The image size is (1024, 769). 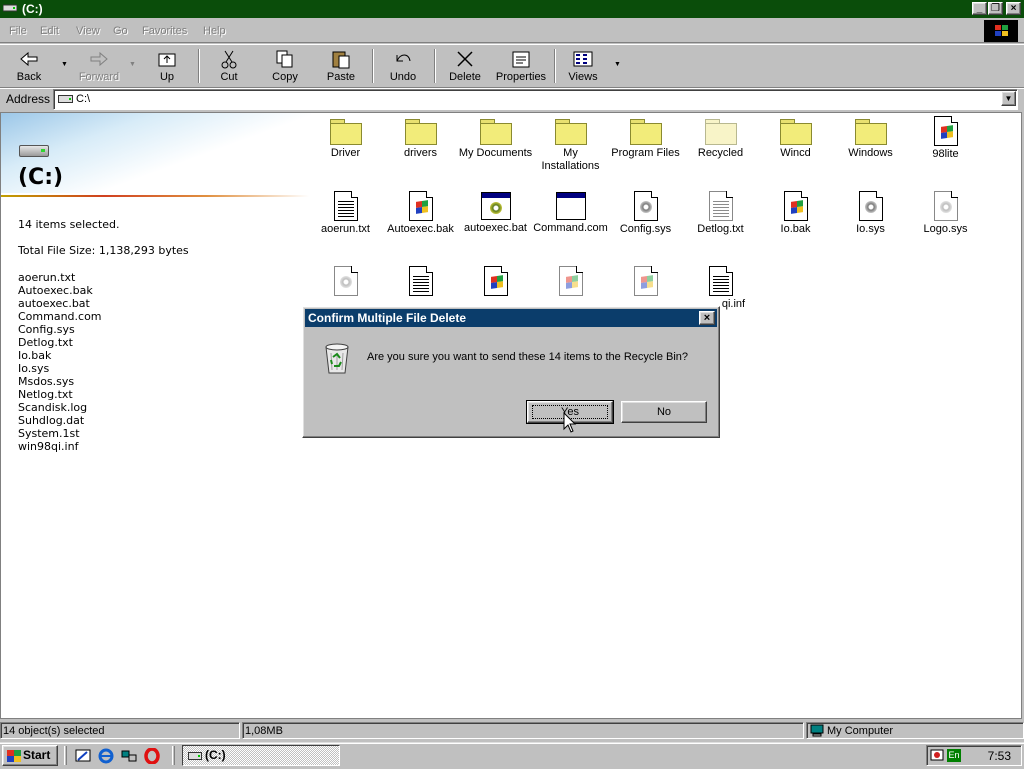 I want to click on drive-icon, so click(x=10, y=8).